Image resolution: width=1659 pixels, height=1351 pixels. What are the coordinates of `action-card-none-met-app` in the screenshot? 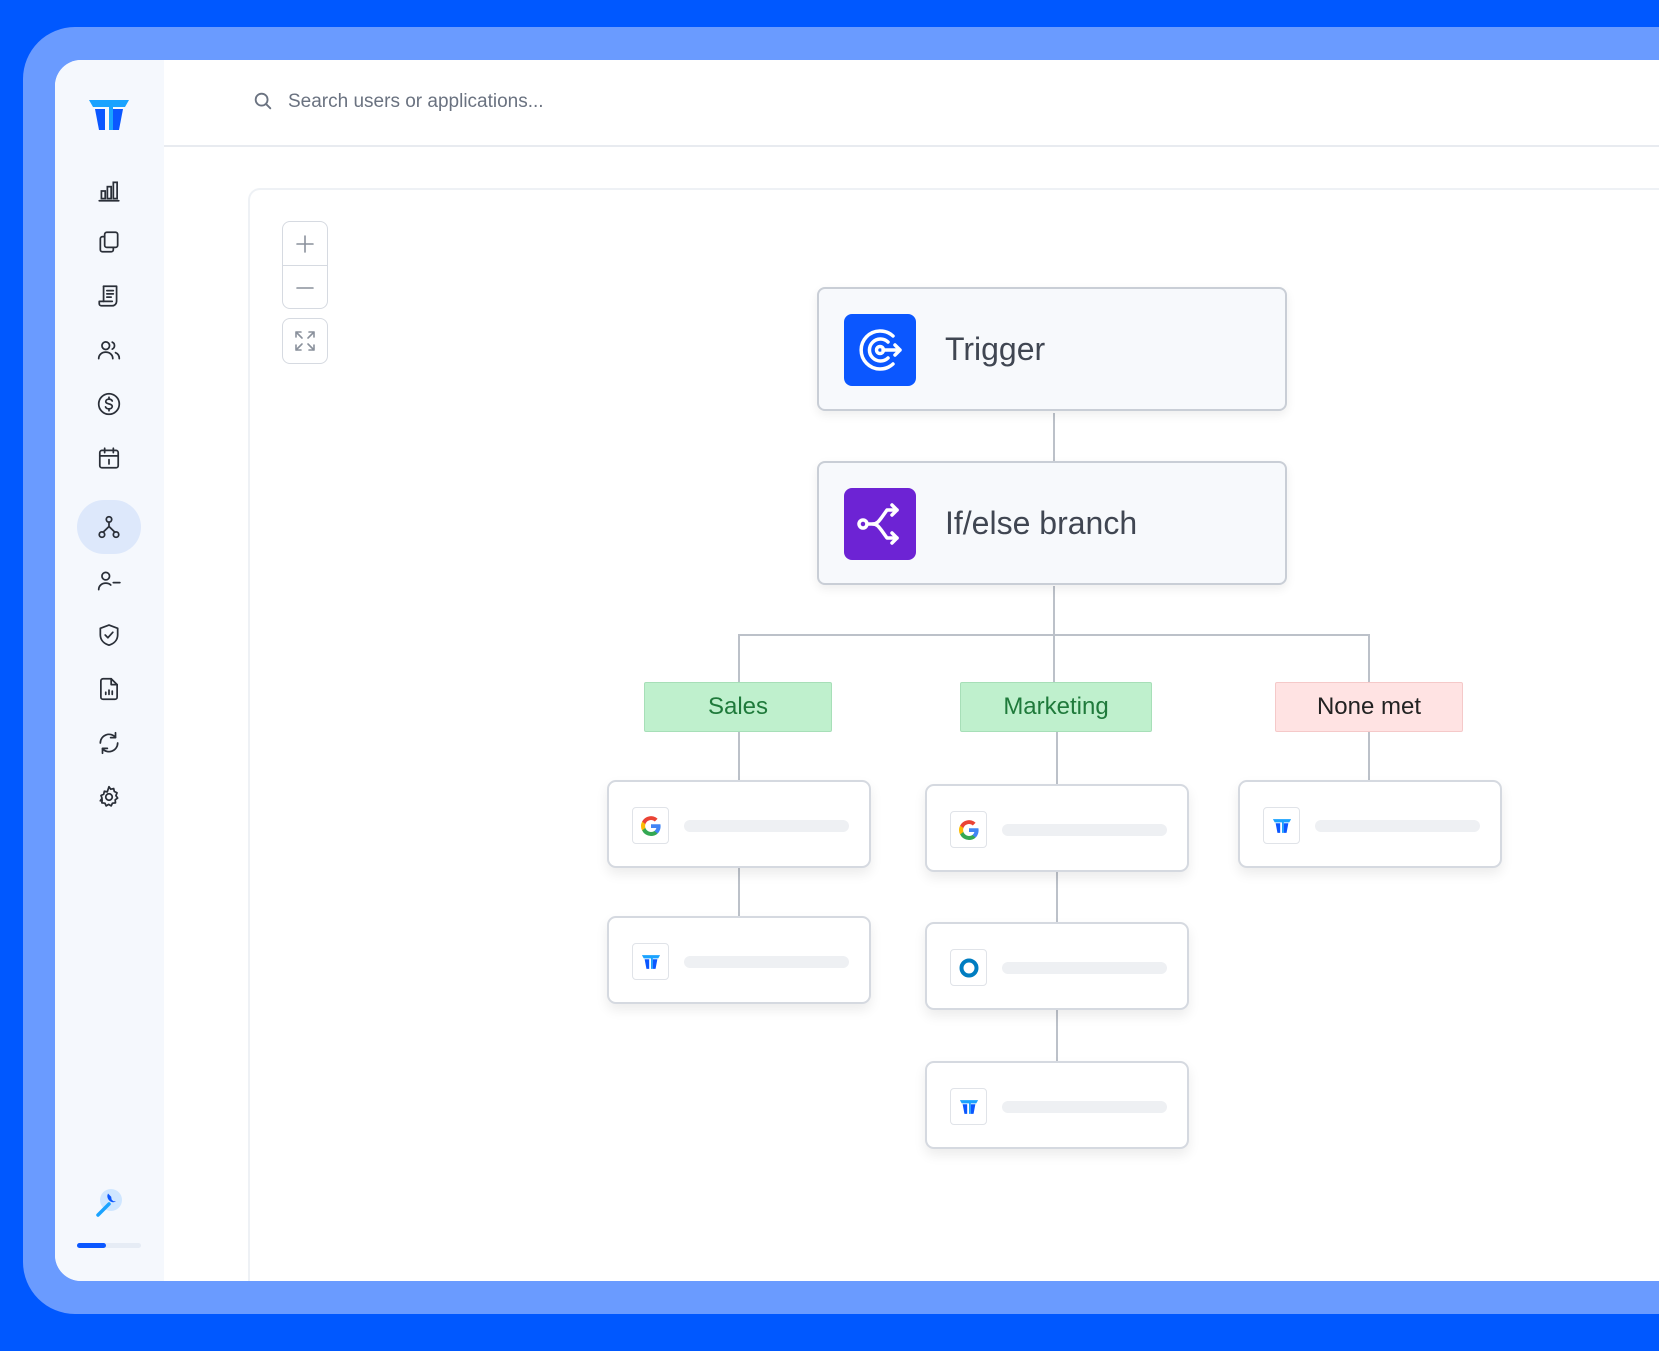 It's located at (1370, 824).